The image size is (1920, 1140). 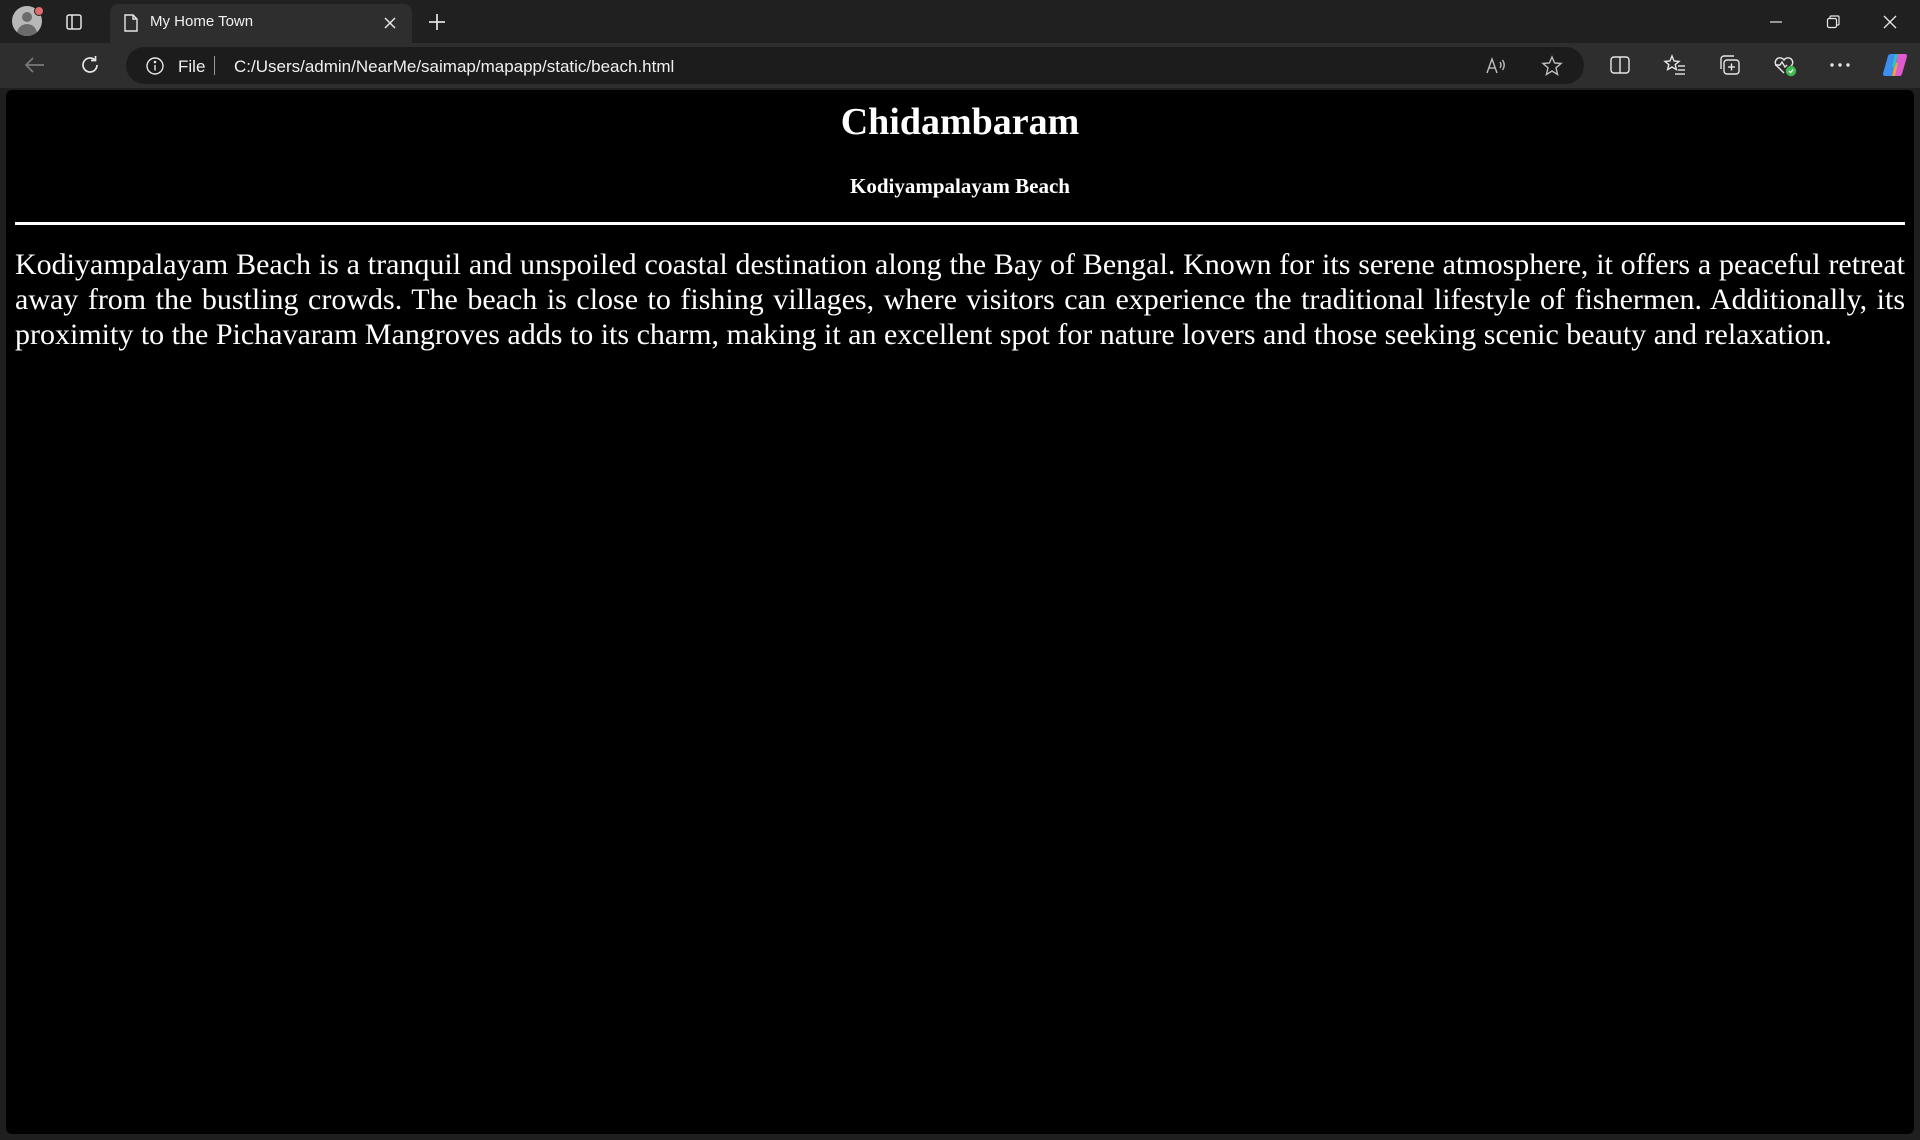 What do you see at coordinates (1620, 65) in the screenshot?
I see `split-screen-icon` at bounding box center [1620, 65].